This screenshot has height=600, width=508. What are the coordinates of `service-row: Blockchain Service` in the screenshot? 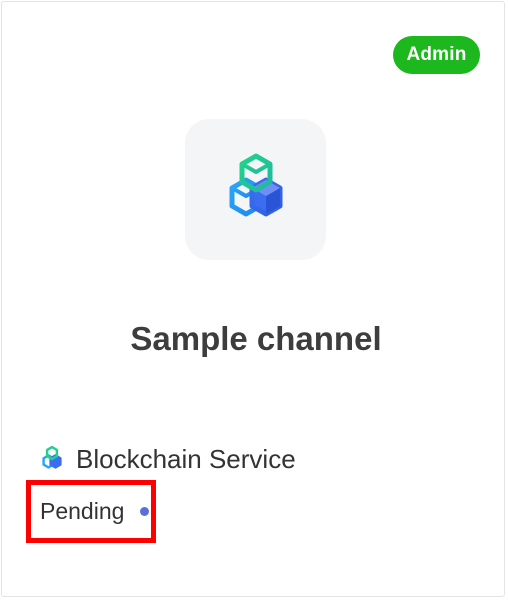 It's located at (167, 459).